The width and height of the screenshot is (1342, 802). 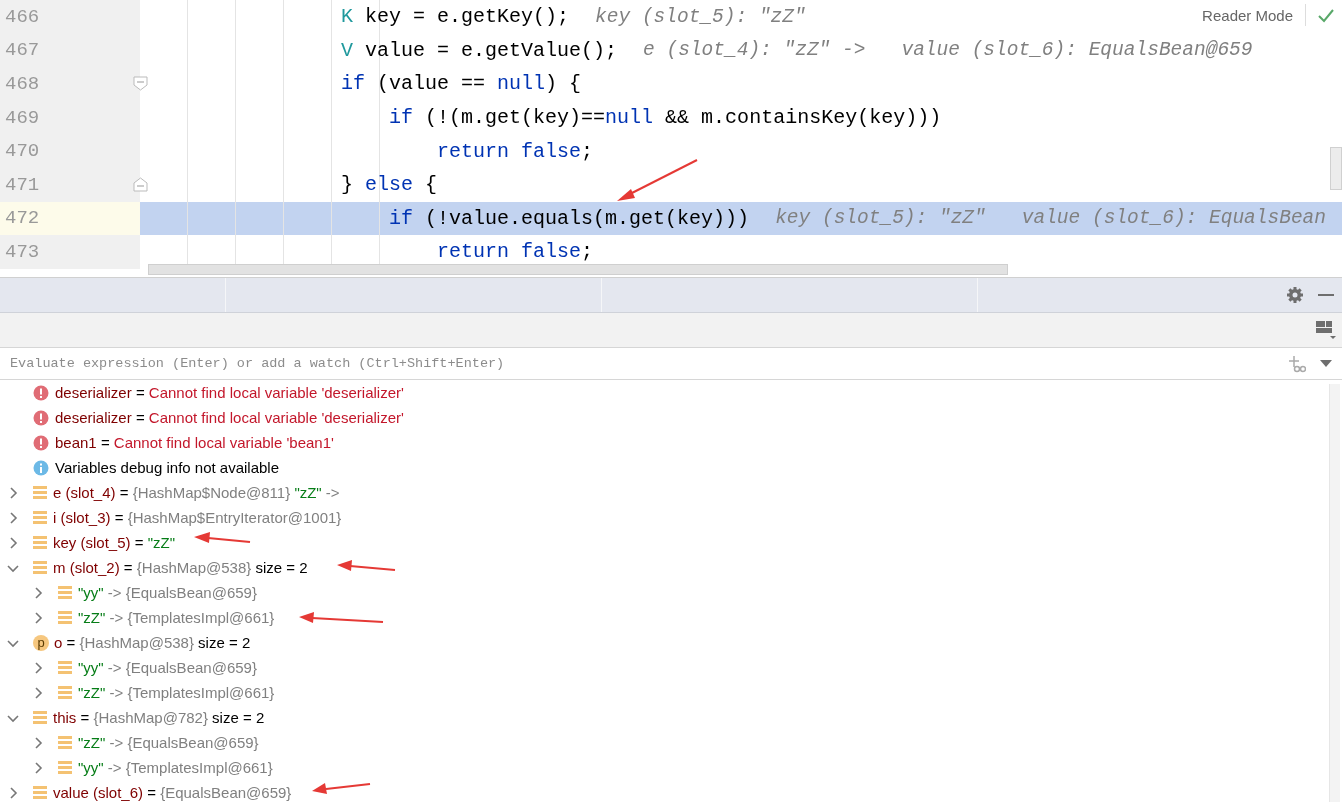 What do you see at coordinates (389, 185) in the screenshot?
I see `code-text: } else {` at bounding box center [389, 185].